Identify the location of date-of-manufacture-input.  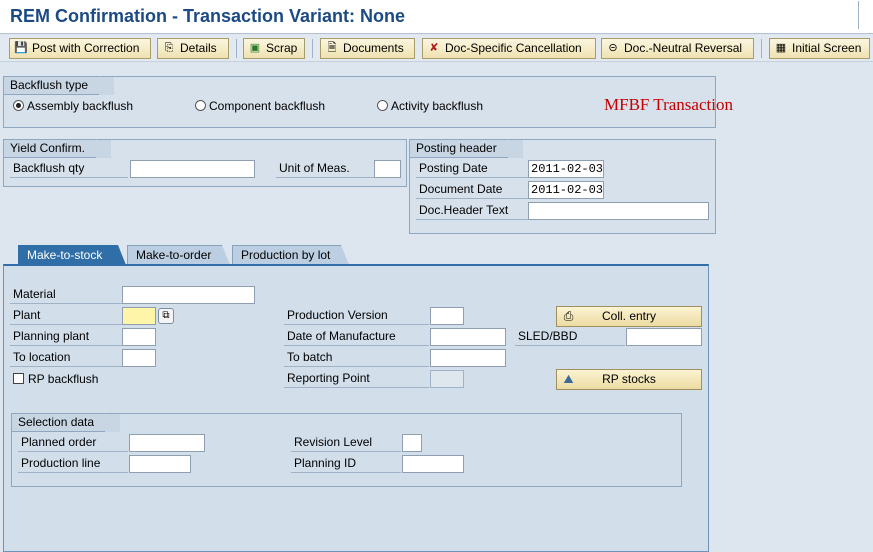
(468, 337).